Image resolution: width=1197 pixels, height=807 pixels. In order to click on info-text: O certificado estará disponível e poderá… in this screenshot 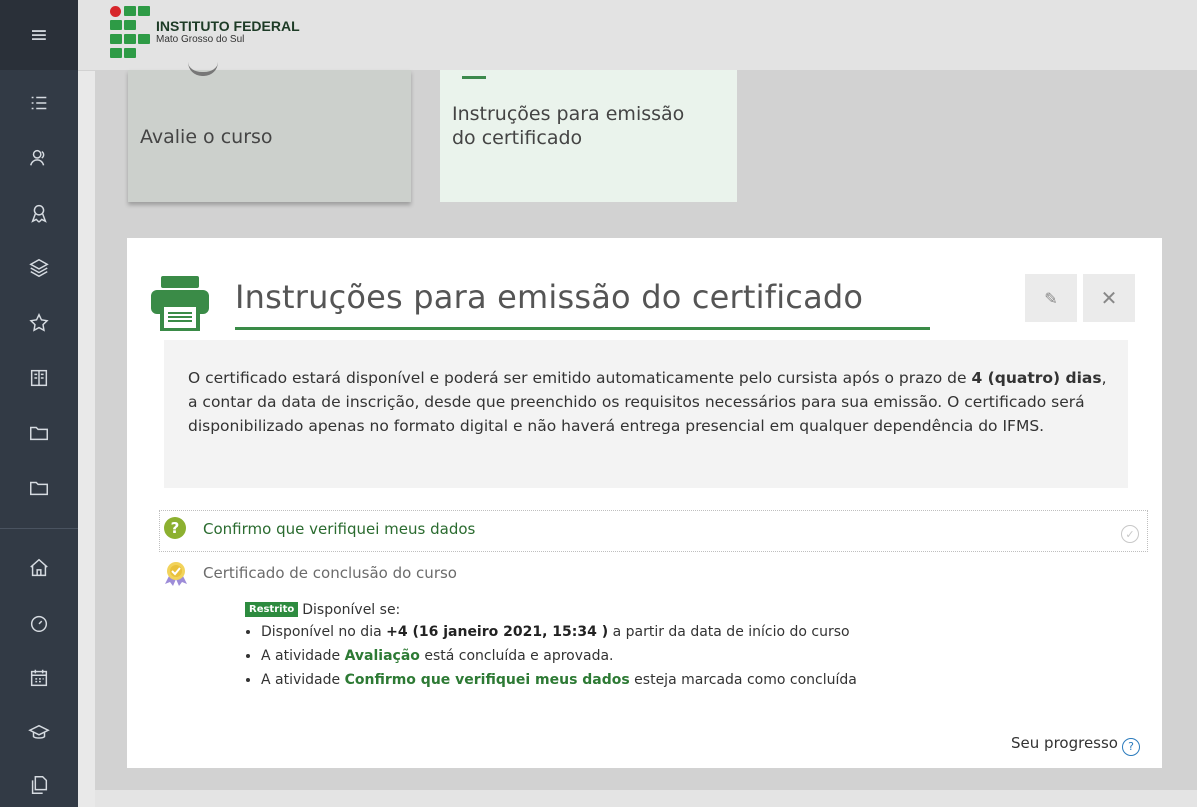, I will do `click(647, 402)`.